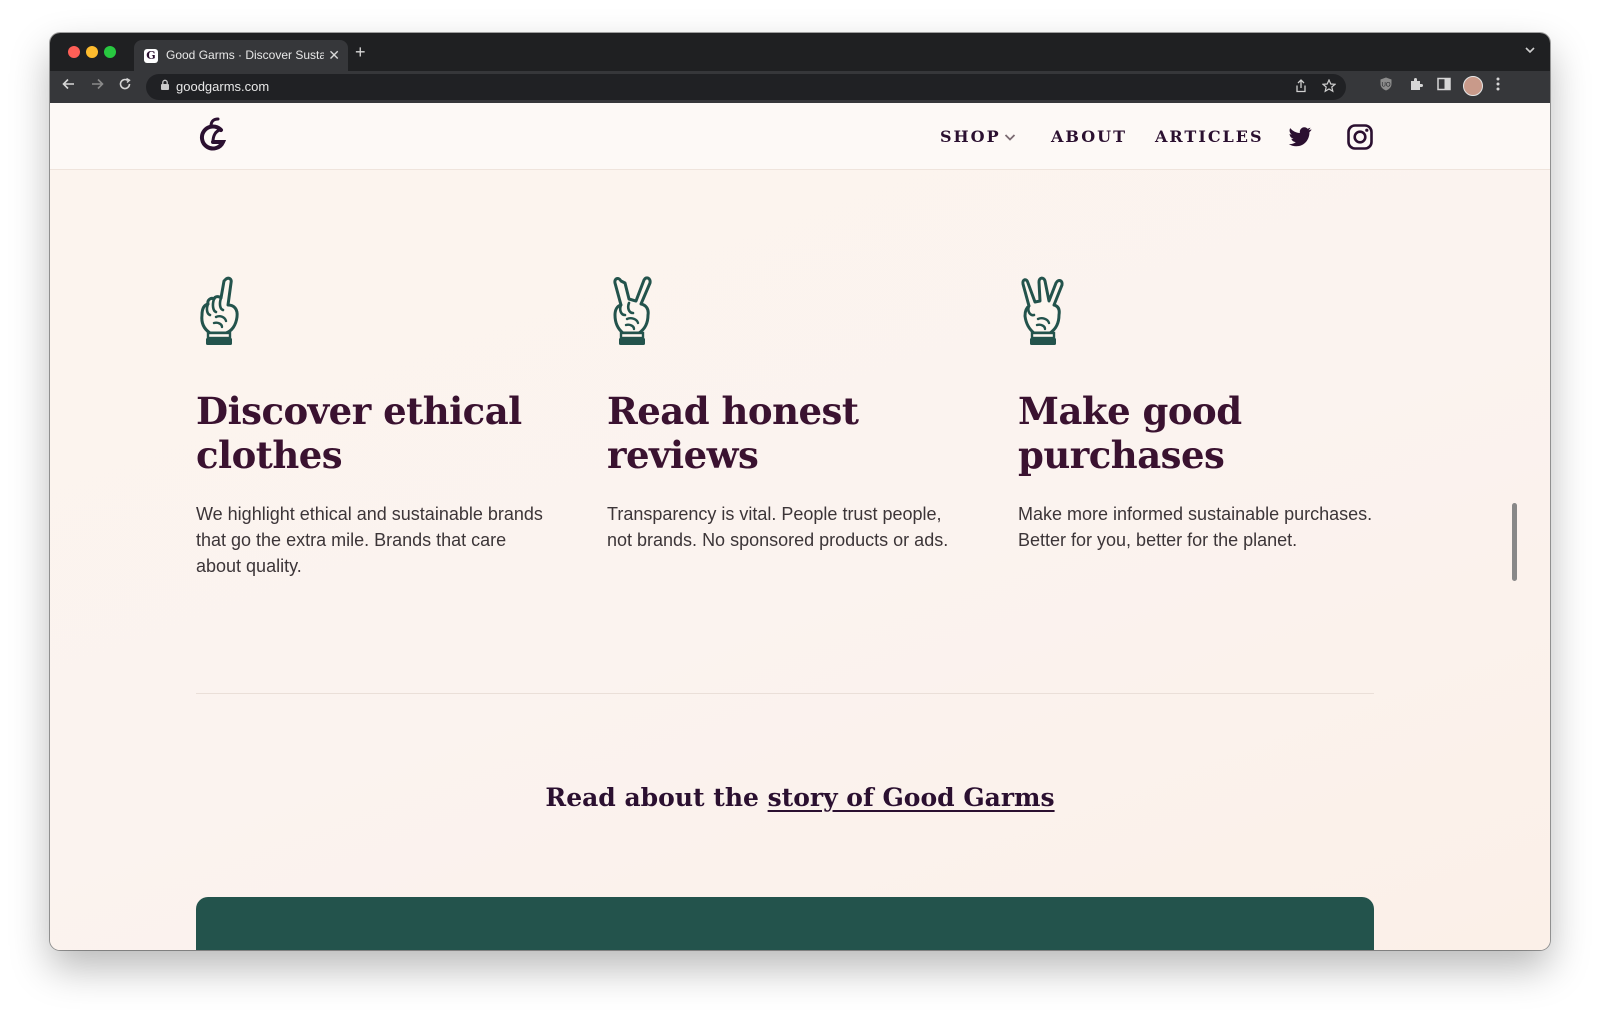 The height and width of the screenshot is (1015, 1600). What do you see at coordinates (1498, 87) in the screenshot?
I see `browser-menu-icon` at bounding box center [1498, 87].